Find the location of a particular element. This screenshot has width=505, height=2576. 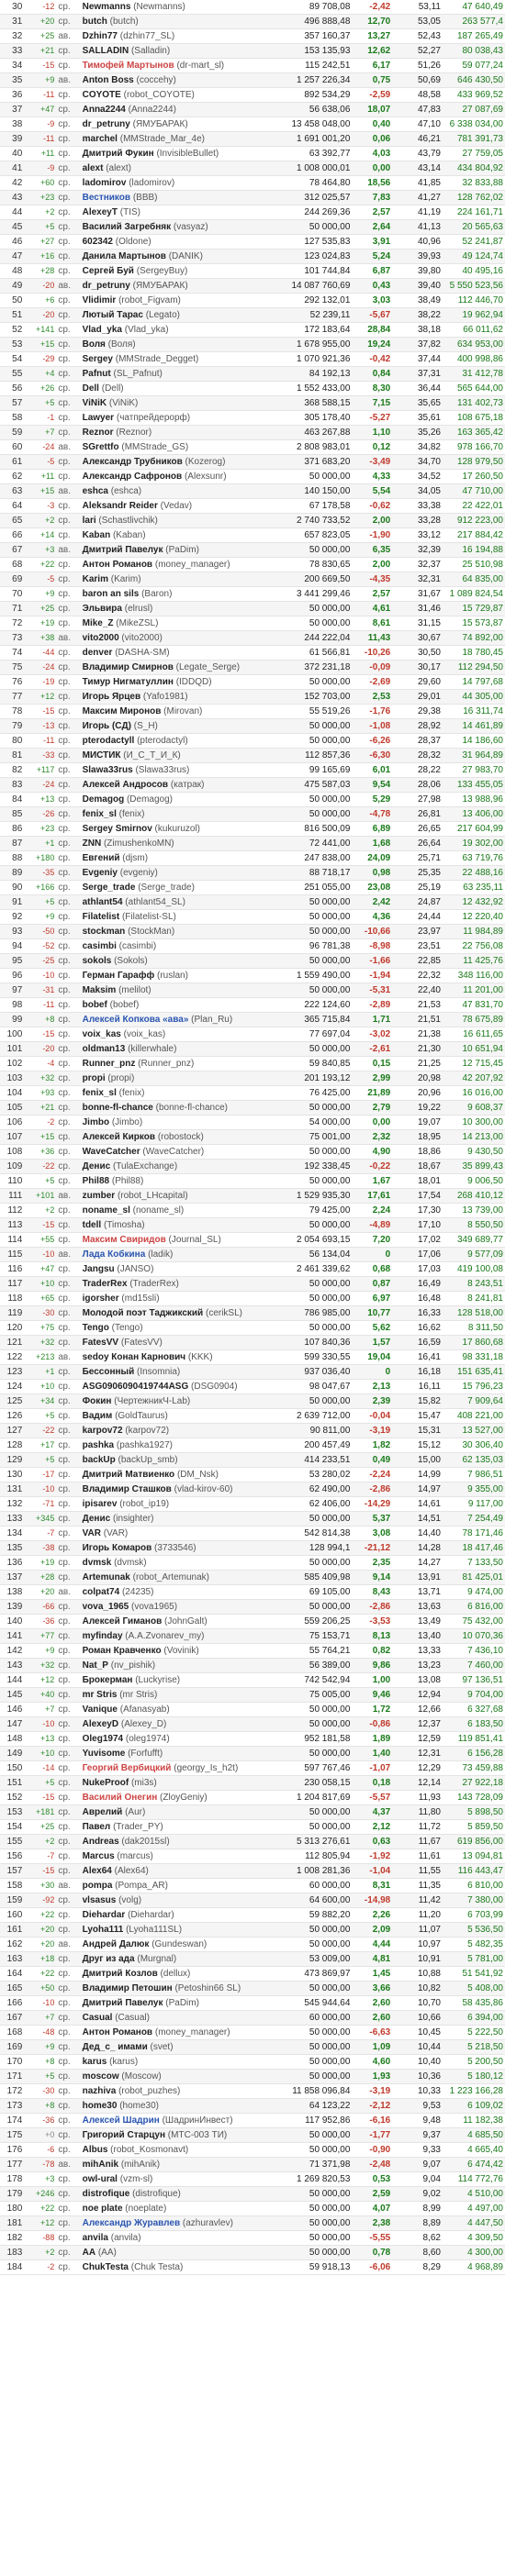

participant-link: karpov72 is located at coordinates (103, 1431).